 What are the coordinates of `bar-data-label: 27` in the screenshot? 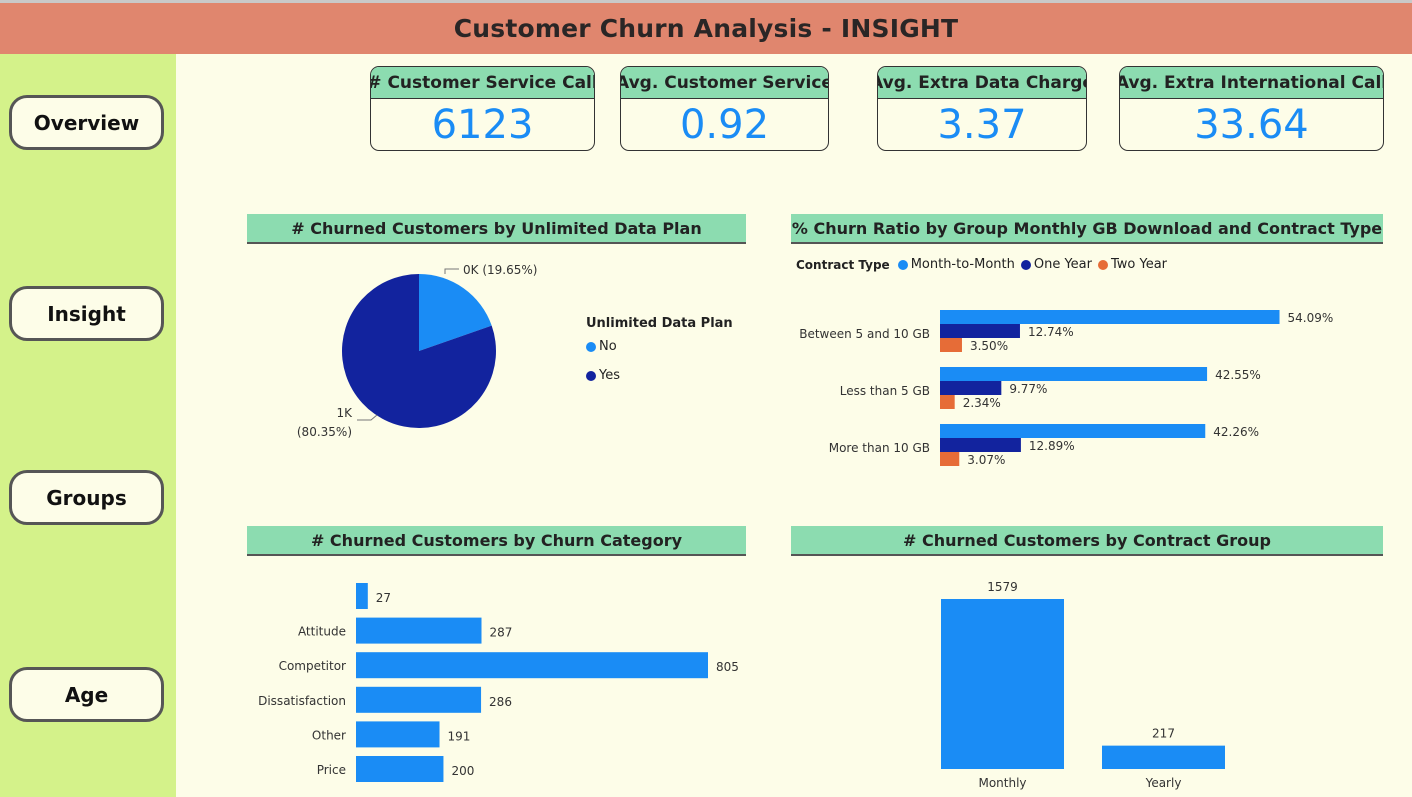 It's located at (383, 598).